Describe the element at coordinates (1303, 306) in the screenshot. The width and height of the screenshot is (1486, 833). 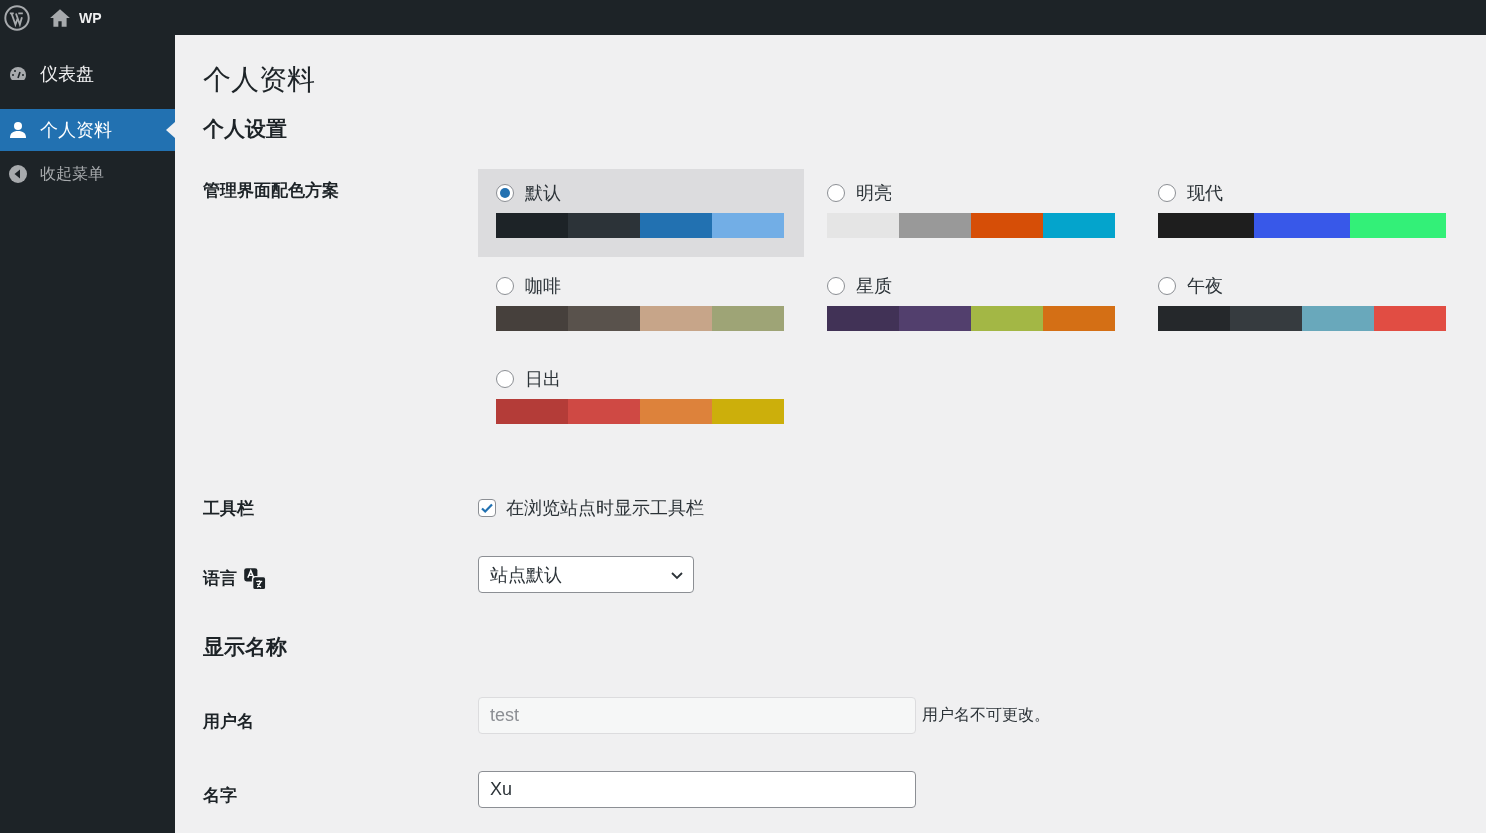
I see `scheme-option: 午夜` at that location.